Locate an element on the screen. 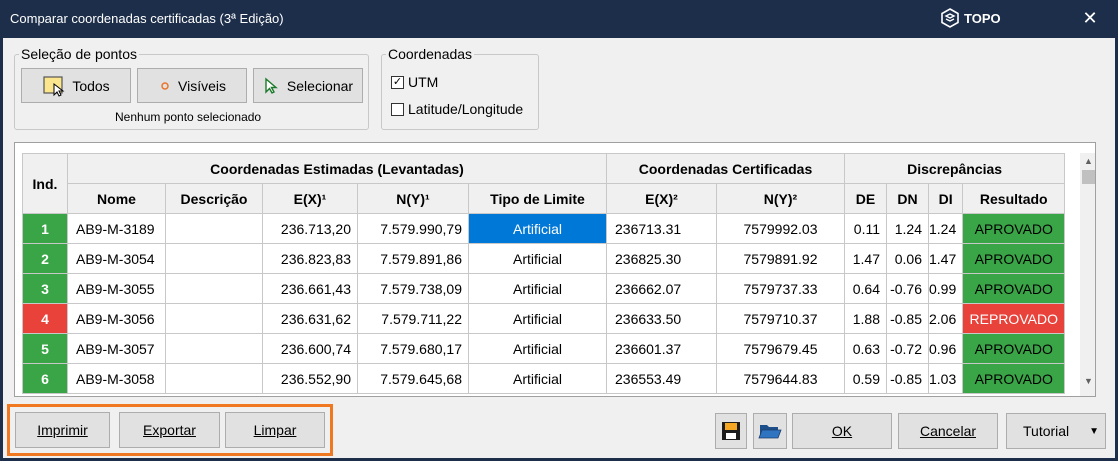 The width and height of the screenshot is (1118, 461). utm-checkbox-box: ✓ is located at coordinates (397, 82).